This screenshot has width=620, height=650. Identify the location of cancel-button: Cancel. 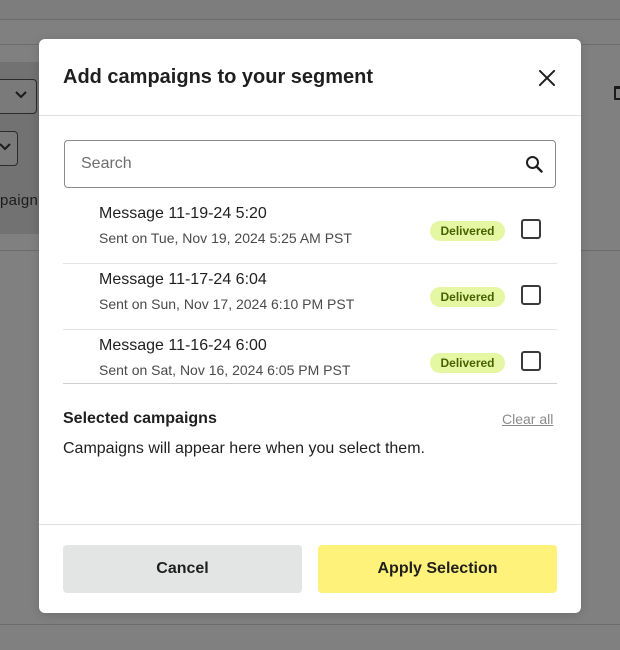
(182, 569).